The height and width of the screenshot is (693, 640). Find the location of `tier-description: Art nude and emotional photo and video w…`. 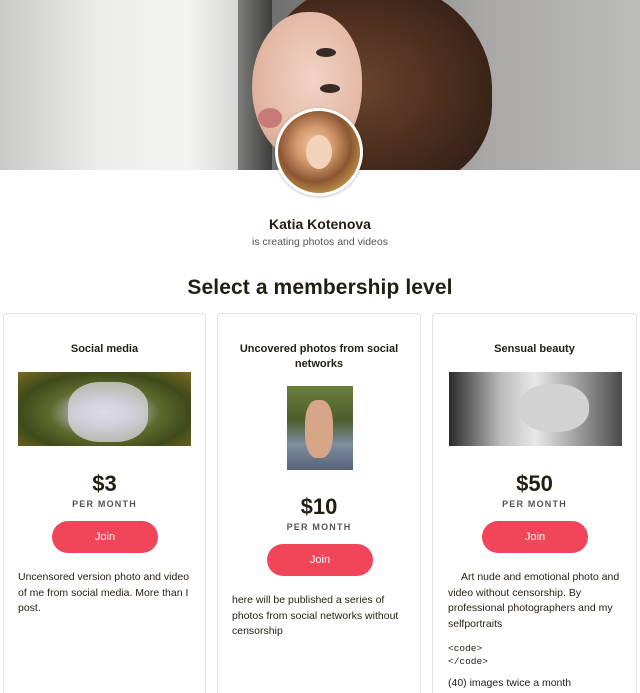

tier-description: Art nude and emotional photo and video w… is located at coordinates (534, 600).